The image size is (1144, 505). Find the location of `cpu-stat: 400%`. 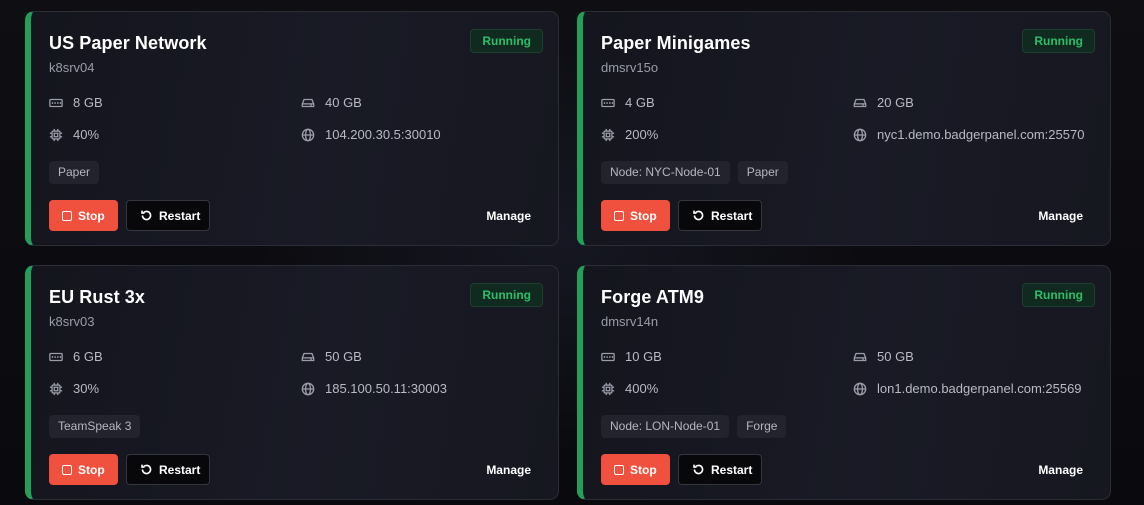

cpu-stat: 400% is located at coordinates (629, 388).